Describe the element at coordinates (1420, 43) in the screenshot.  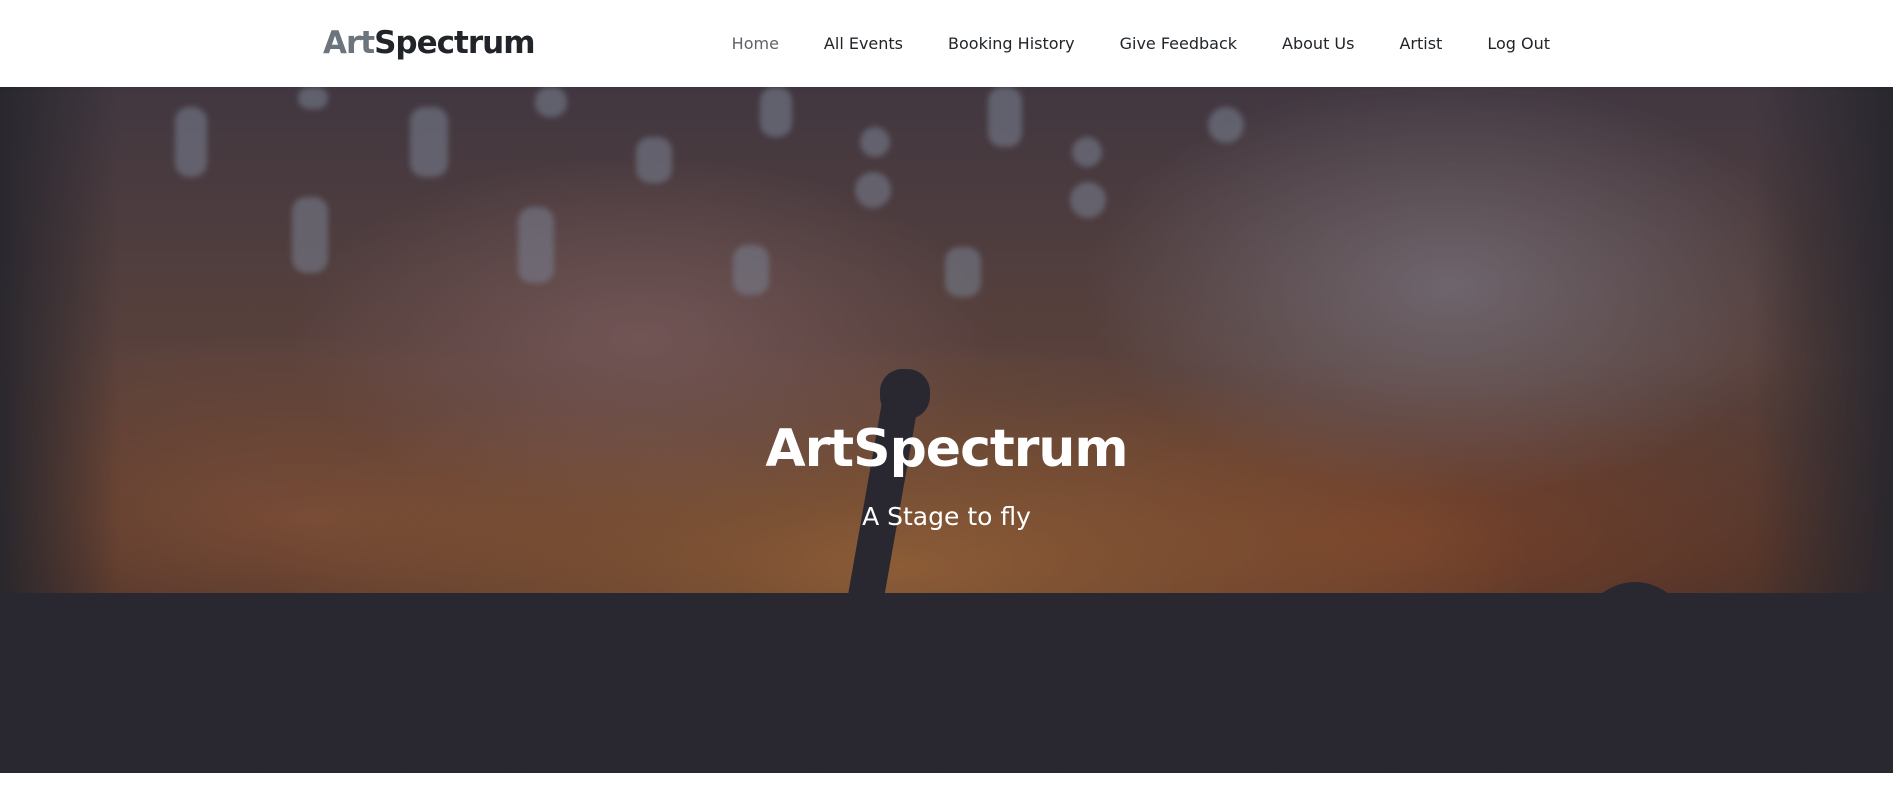
I see `nav-link-artist: Artist` at that location.